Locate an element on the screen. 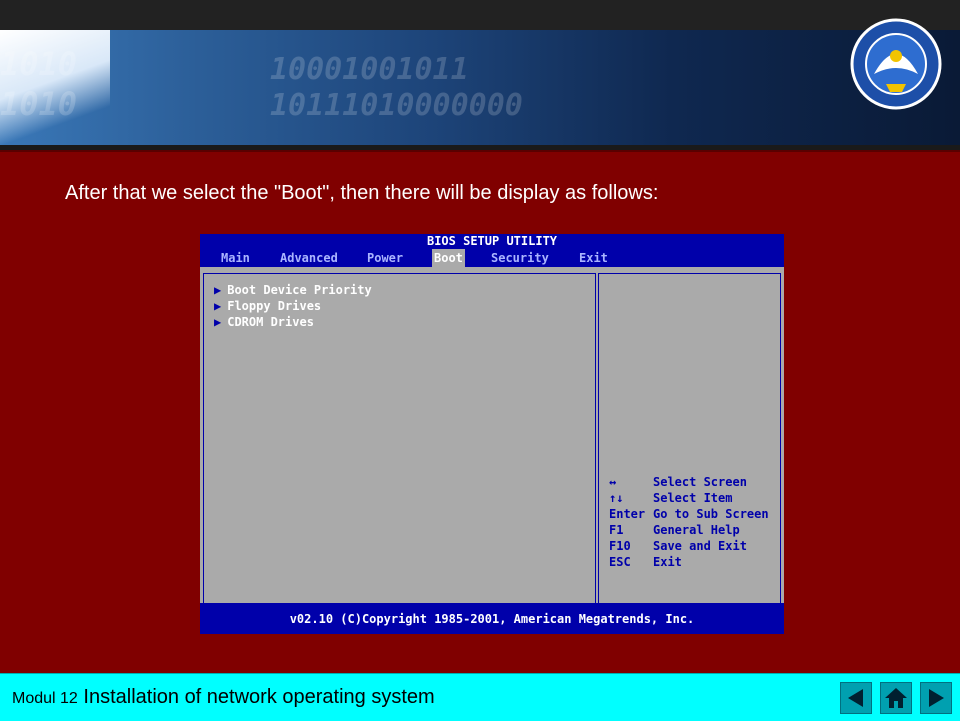 The width and height of the screenshot is (960, 721). next-slide-button is located at coordinates (936, 698).